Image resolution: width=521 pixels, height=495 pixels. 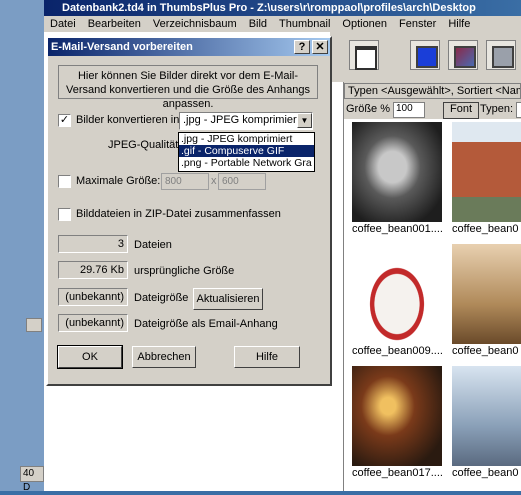 I want to click on times-symbol: x, so click(x=214, y=181).